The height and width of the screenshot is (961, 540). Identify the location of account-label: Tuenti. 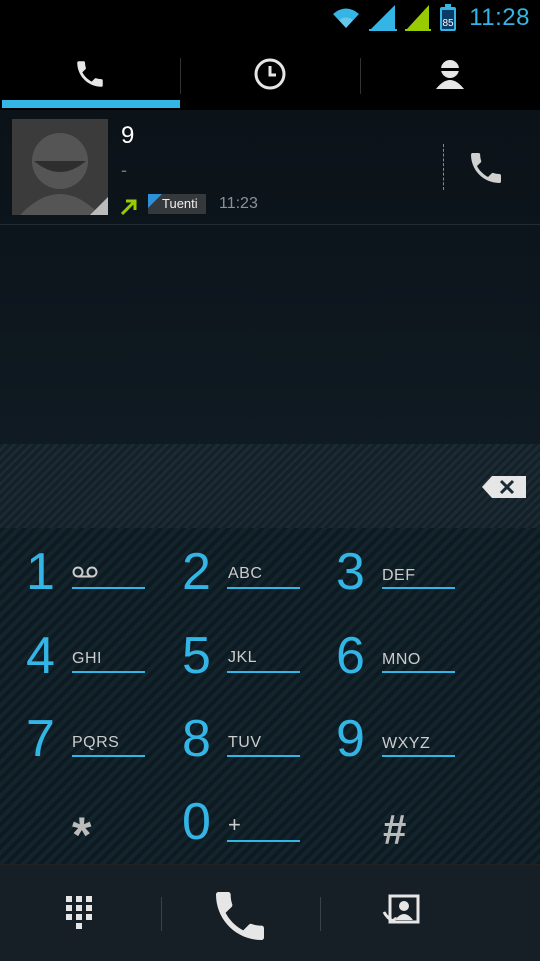
(180, 203).